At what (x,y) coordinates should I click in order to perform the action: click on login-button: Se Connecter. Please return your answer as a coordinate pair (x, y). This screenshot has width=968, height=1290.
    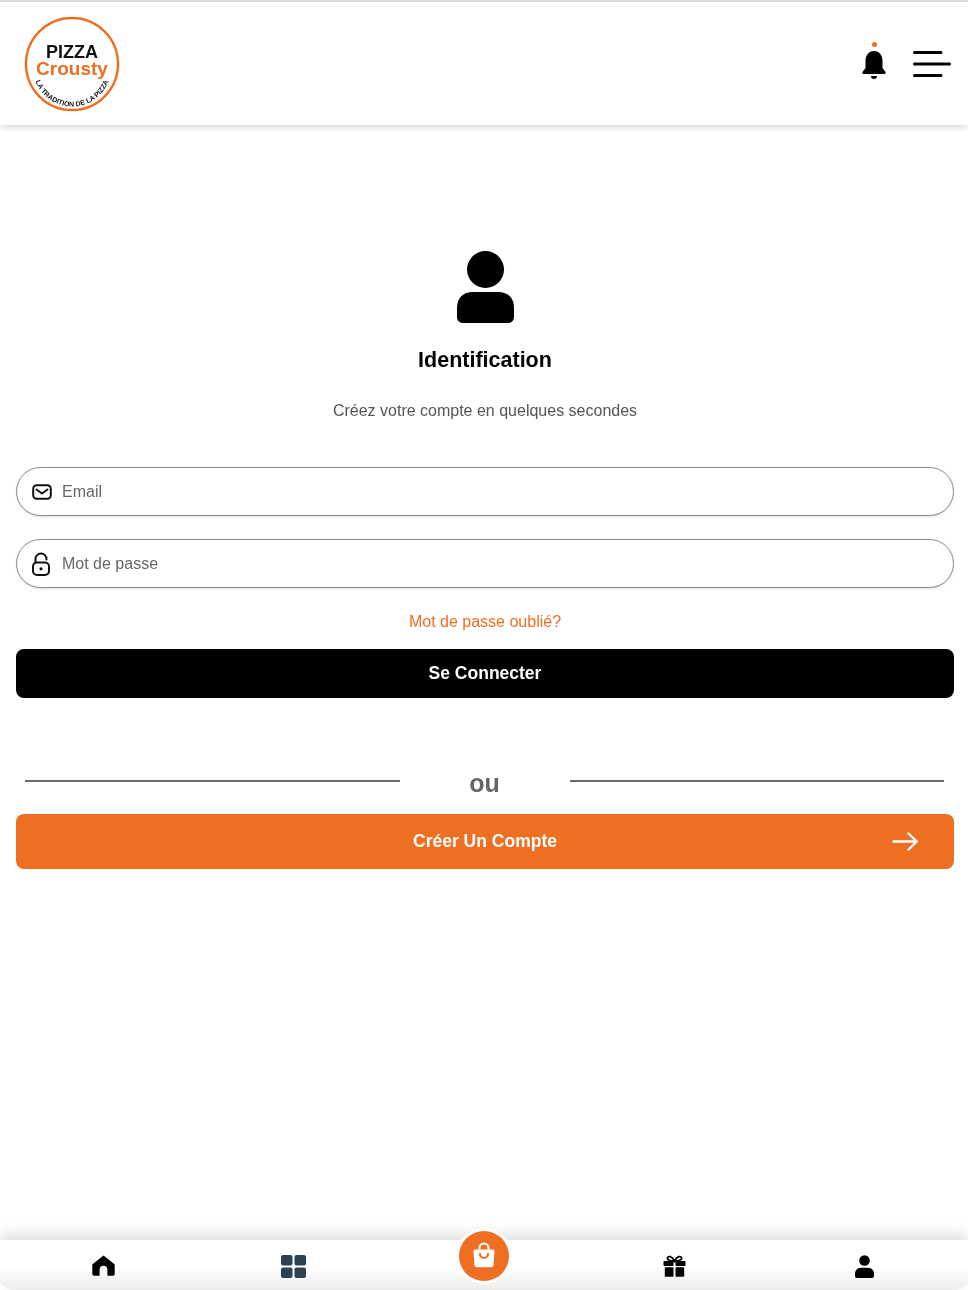
    Looking at the image, I should click on (485, 673).